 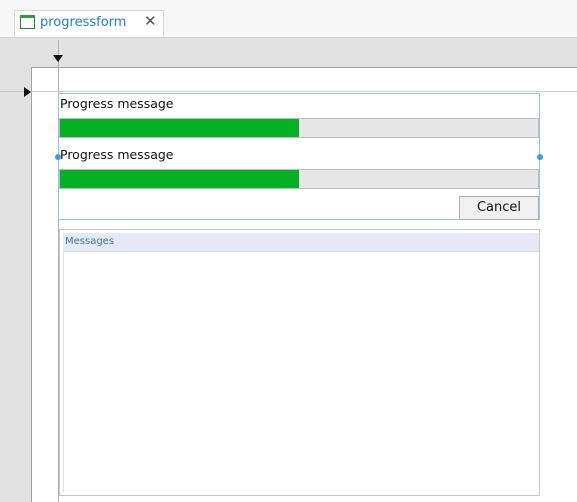 I want to click on editor-tab-bar: progressform ✕, so click(x=288, y=19).